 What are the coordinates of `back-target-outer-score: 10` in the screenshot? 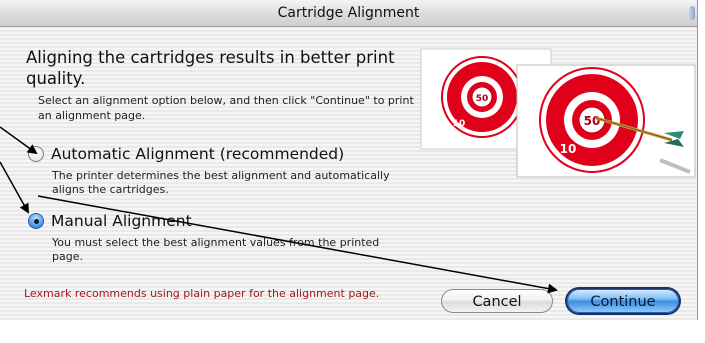 It's located at (459, 124).